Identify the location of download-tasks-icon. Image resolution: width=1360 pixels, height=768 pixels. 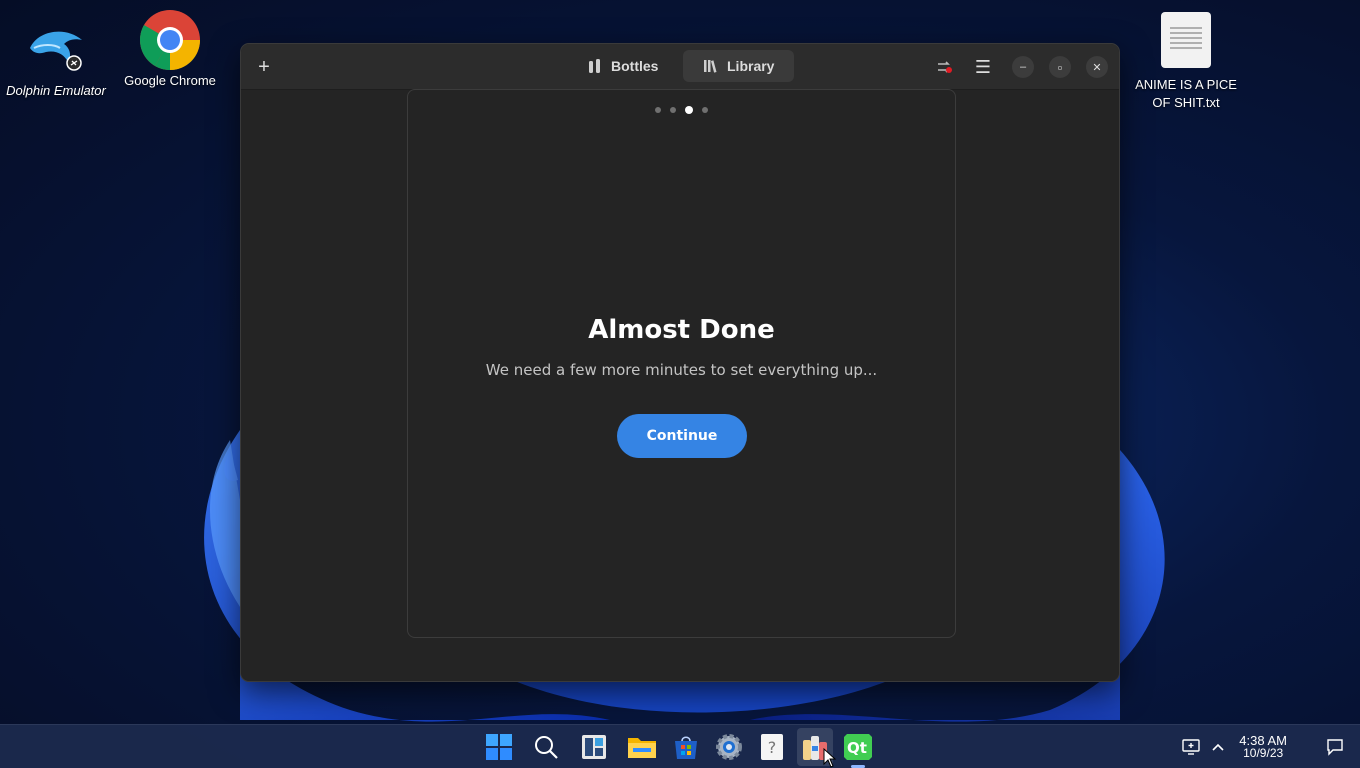
(945, 67).